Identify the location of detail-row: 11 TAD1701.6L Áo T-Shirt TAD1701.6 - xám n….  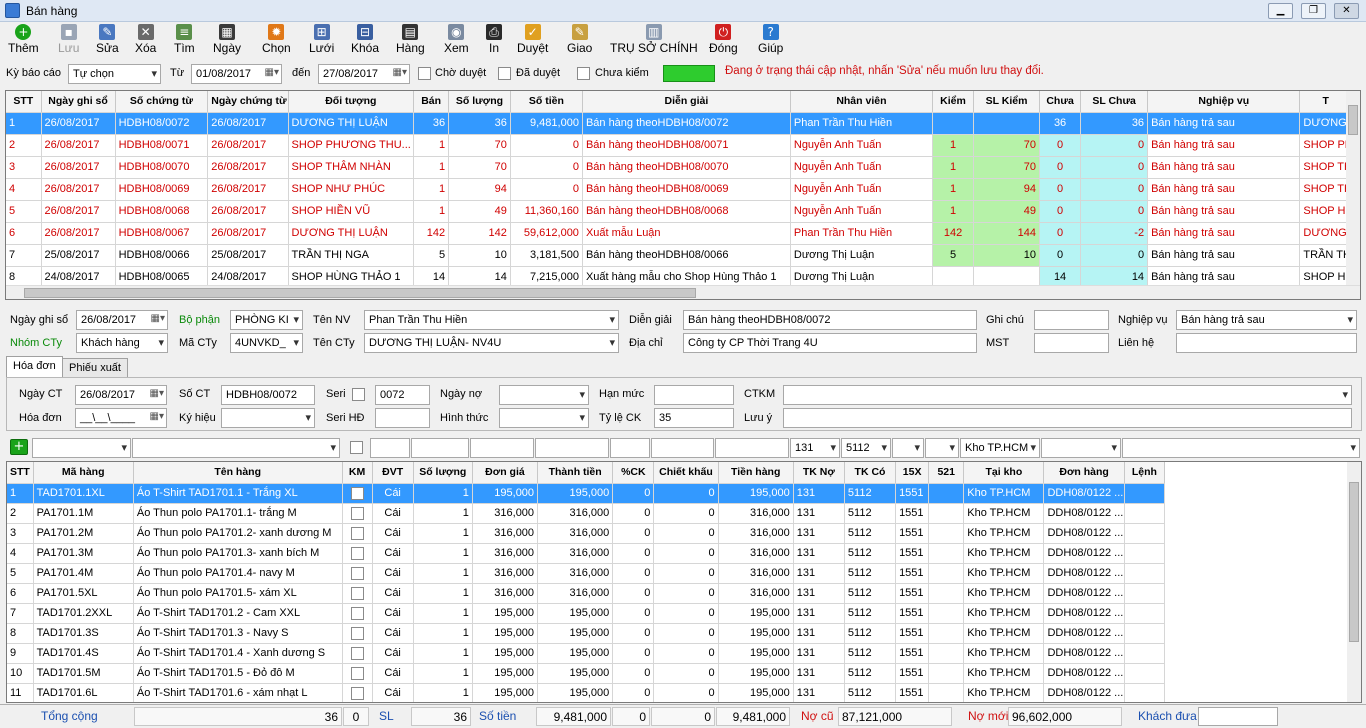
(586, 692).